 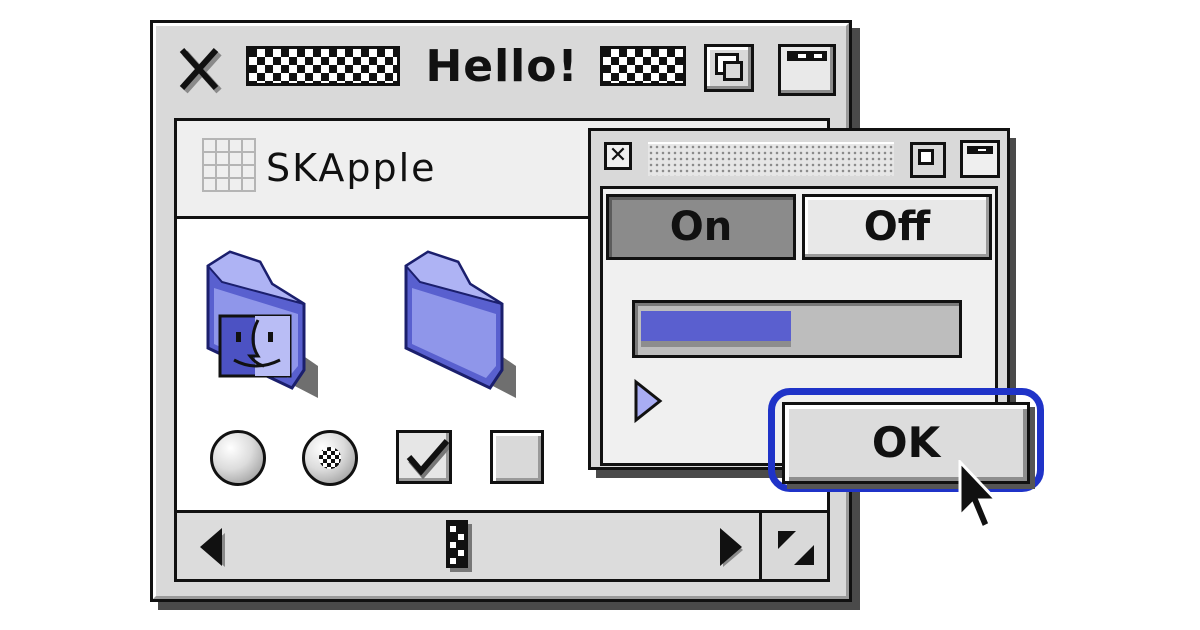 What do you see at coordinates (771, 159) in the screenshot?
I see `dialog-title-bar` at bounding box center [771, 159].